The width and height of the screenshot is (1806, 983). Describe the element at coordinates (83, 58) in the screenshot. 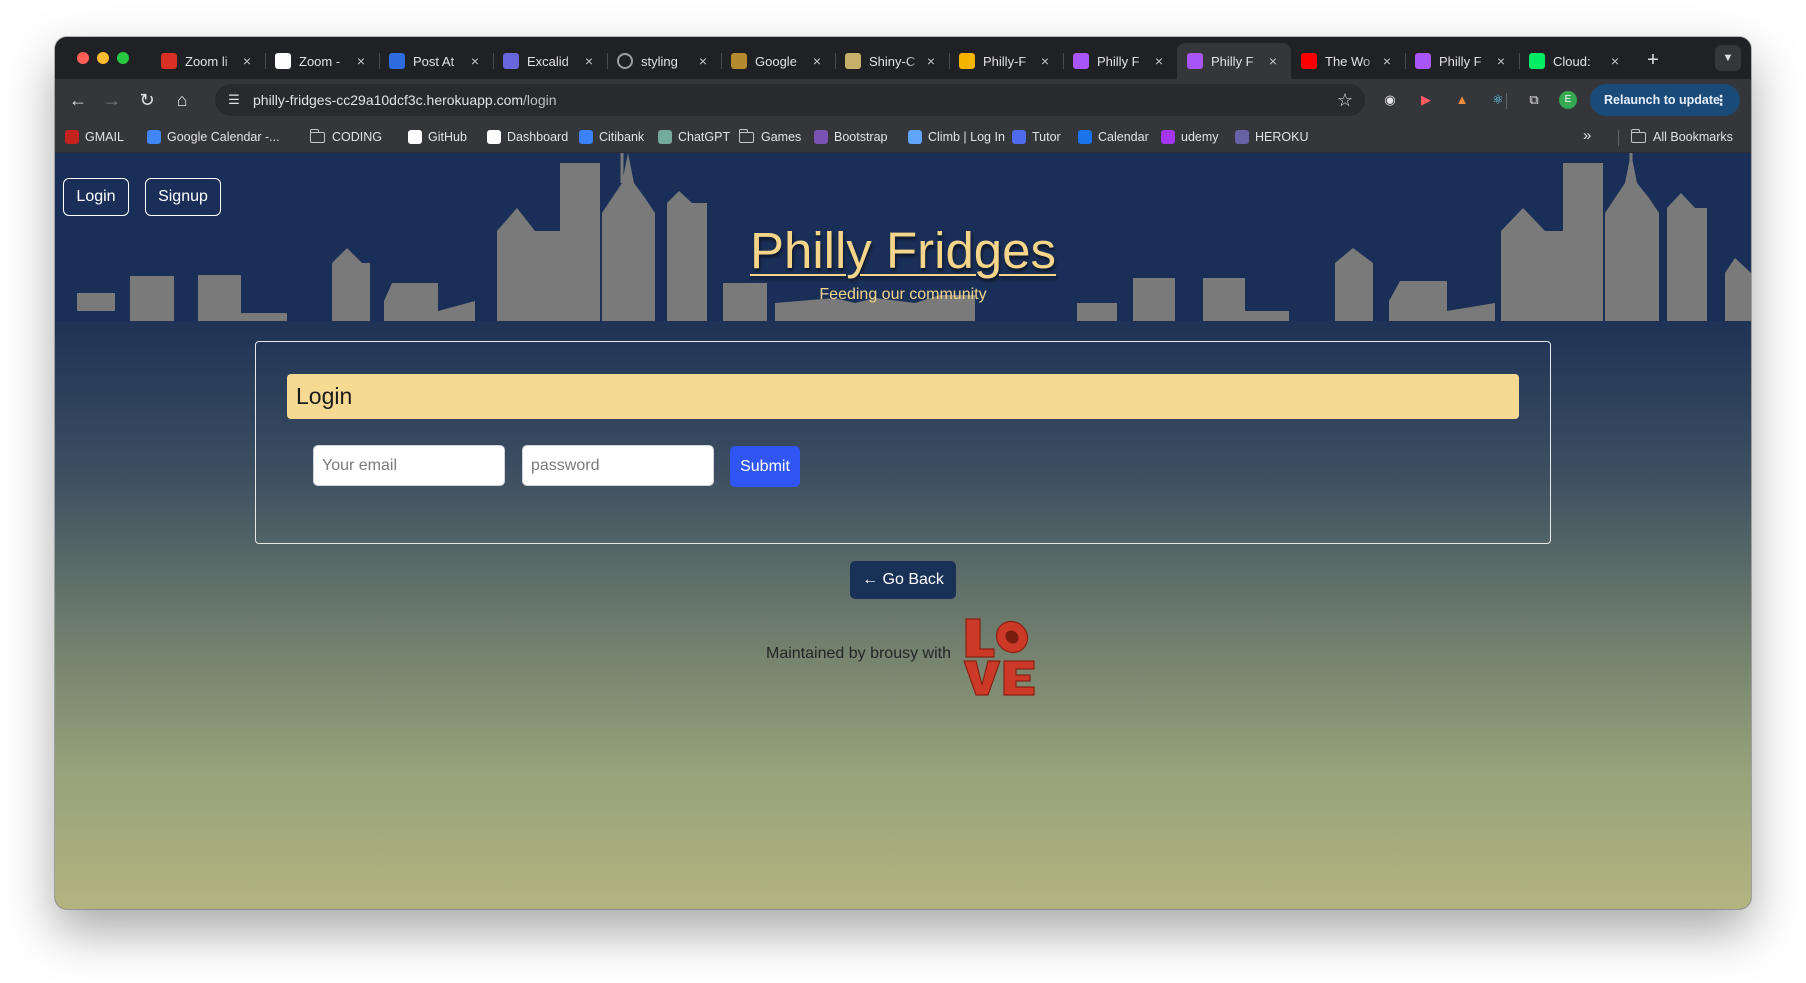

I see `close-window-button` at that location.